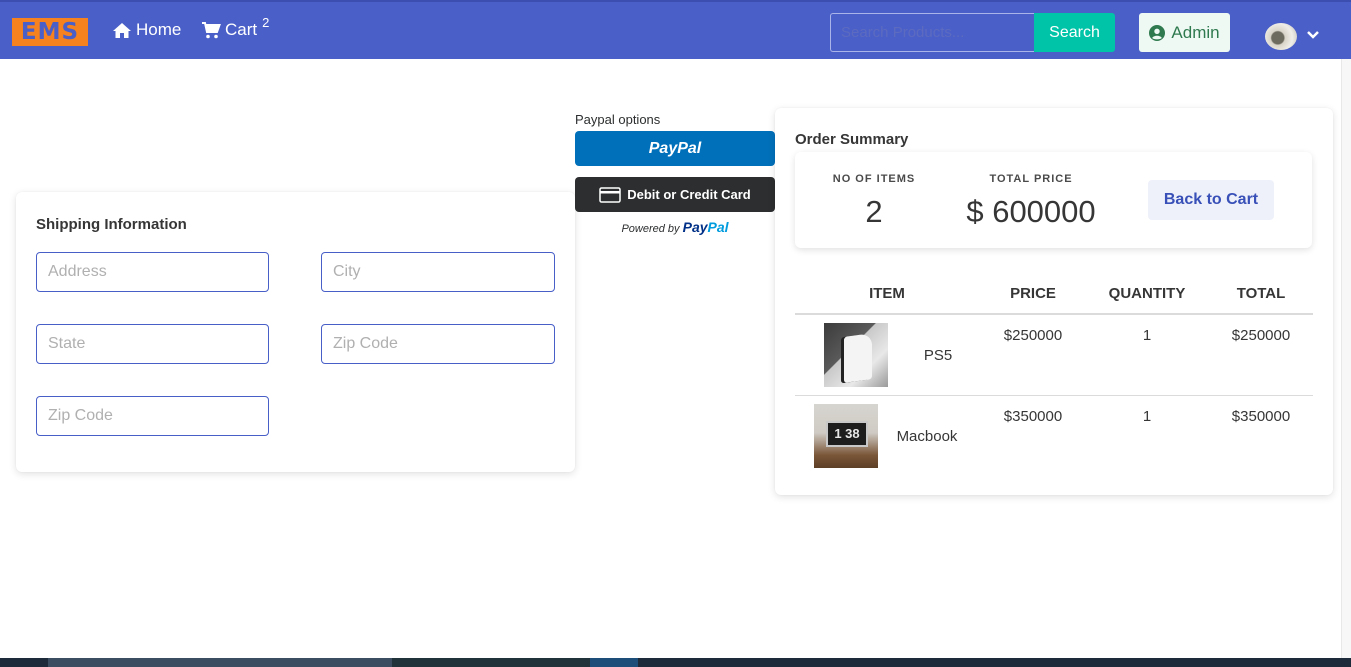  What do you see at coordinates (858, 358) in the screenshot?
I see `ps5-console-image` at bounding box center [858, 358].